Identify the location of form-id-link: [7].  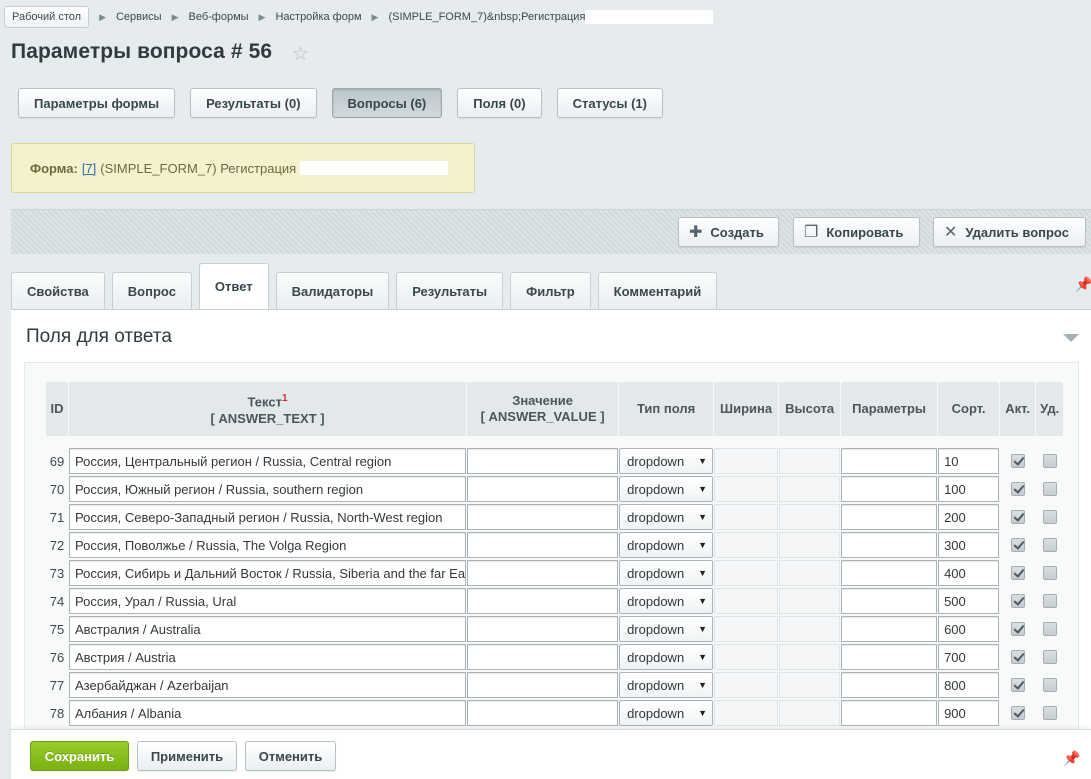
(89, 168).